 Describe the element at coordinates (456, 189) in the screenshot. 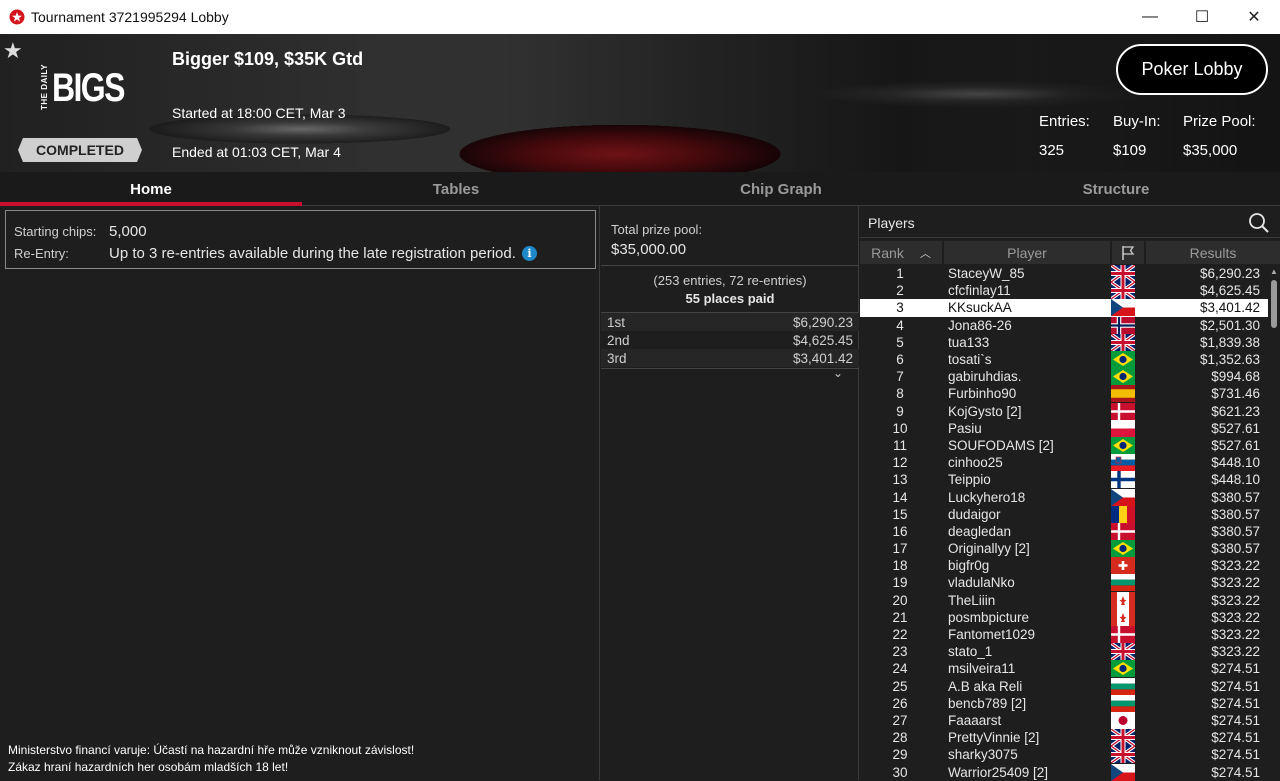

I see `tab-tables: Tables` at that location.